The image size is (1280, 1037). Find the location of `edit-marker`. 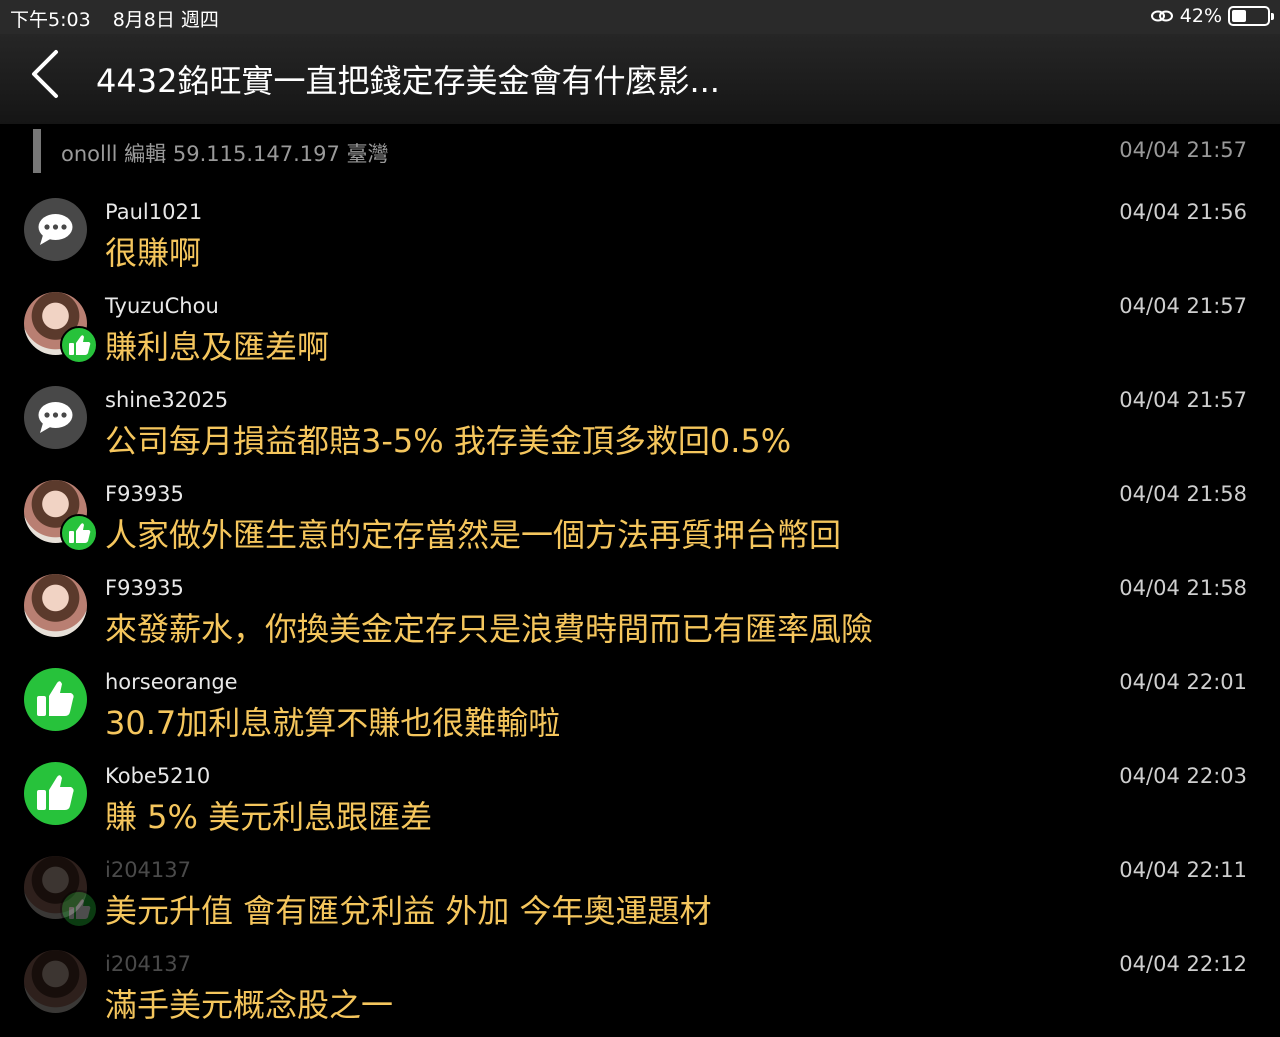

edit-marker is located at coordinates (37, 151).